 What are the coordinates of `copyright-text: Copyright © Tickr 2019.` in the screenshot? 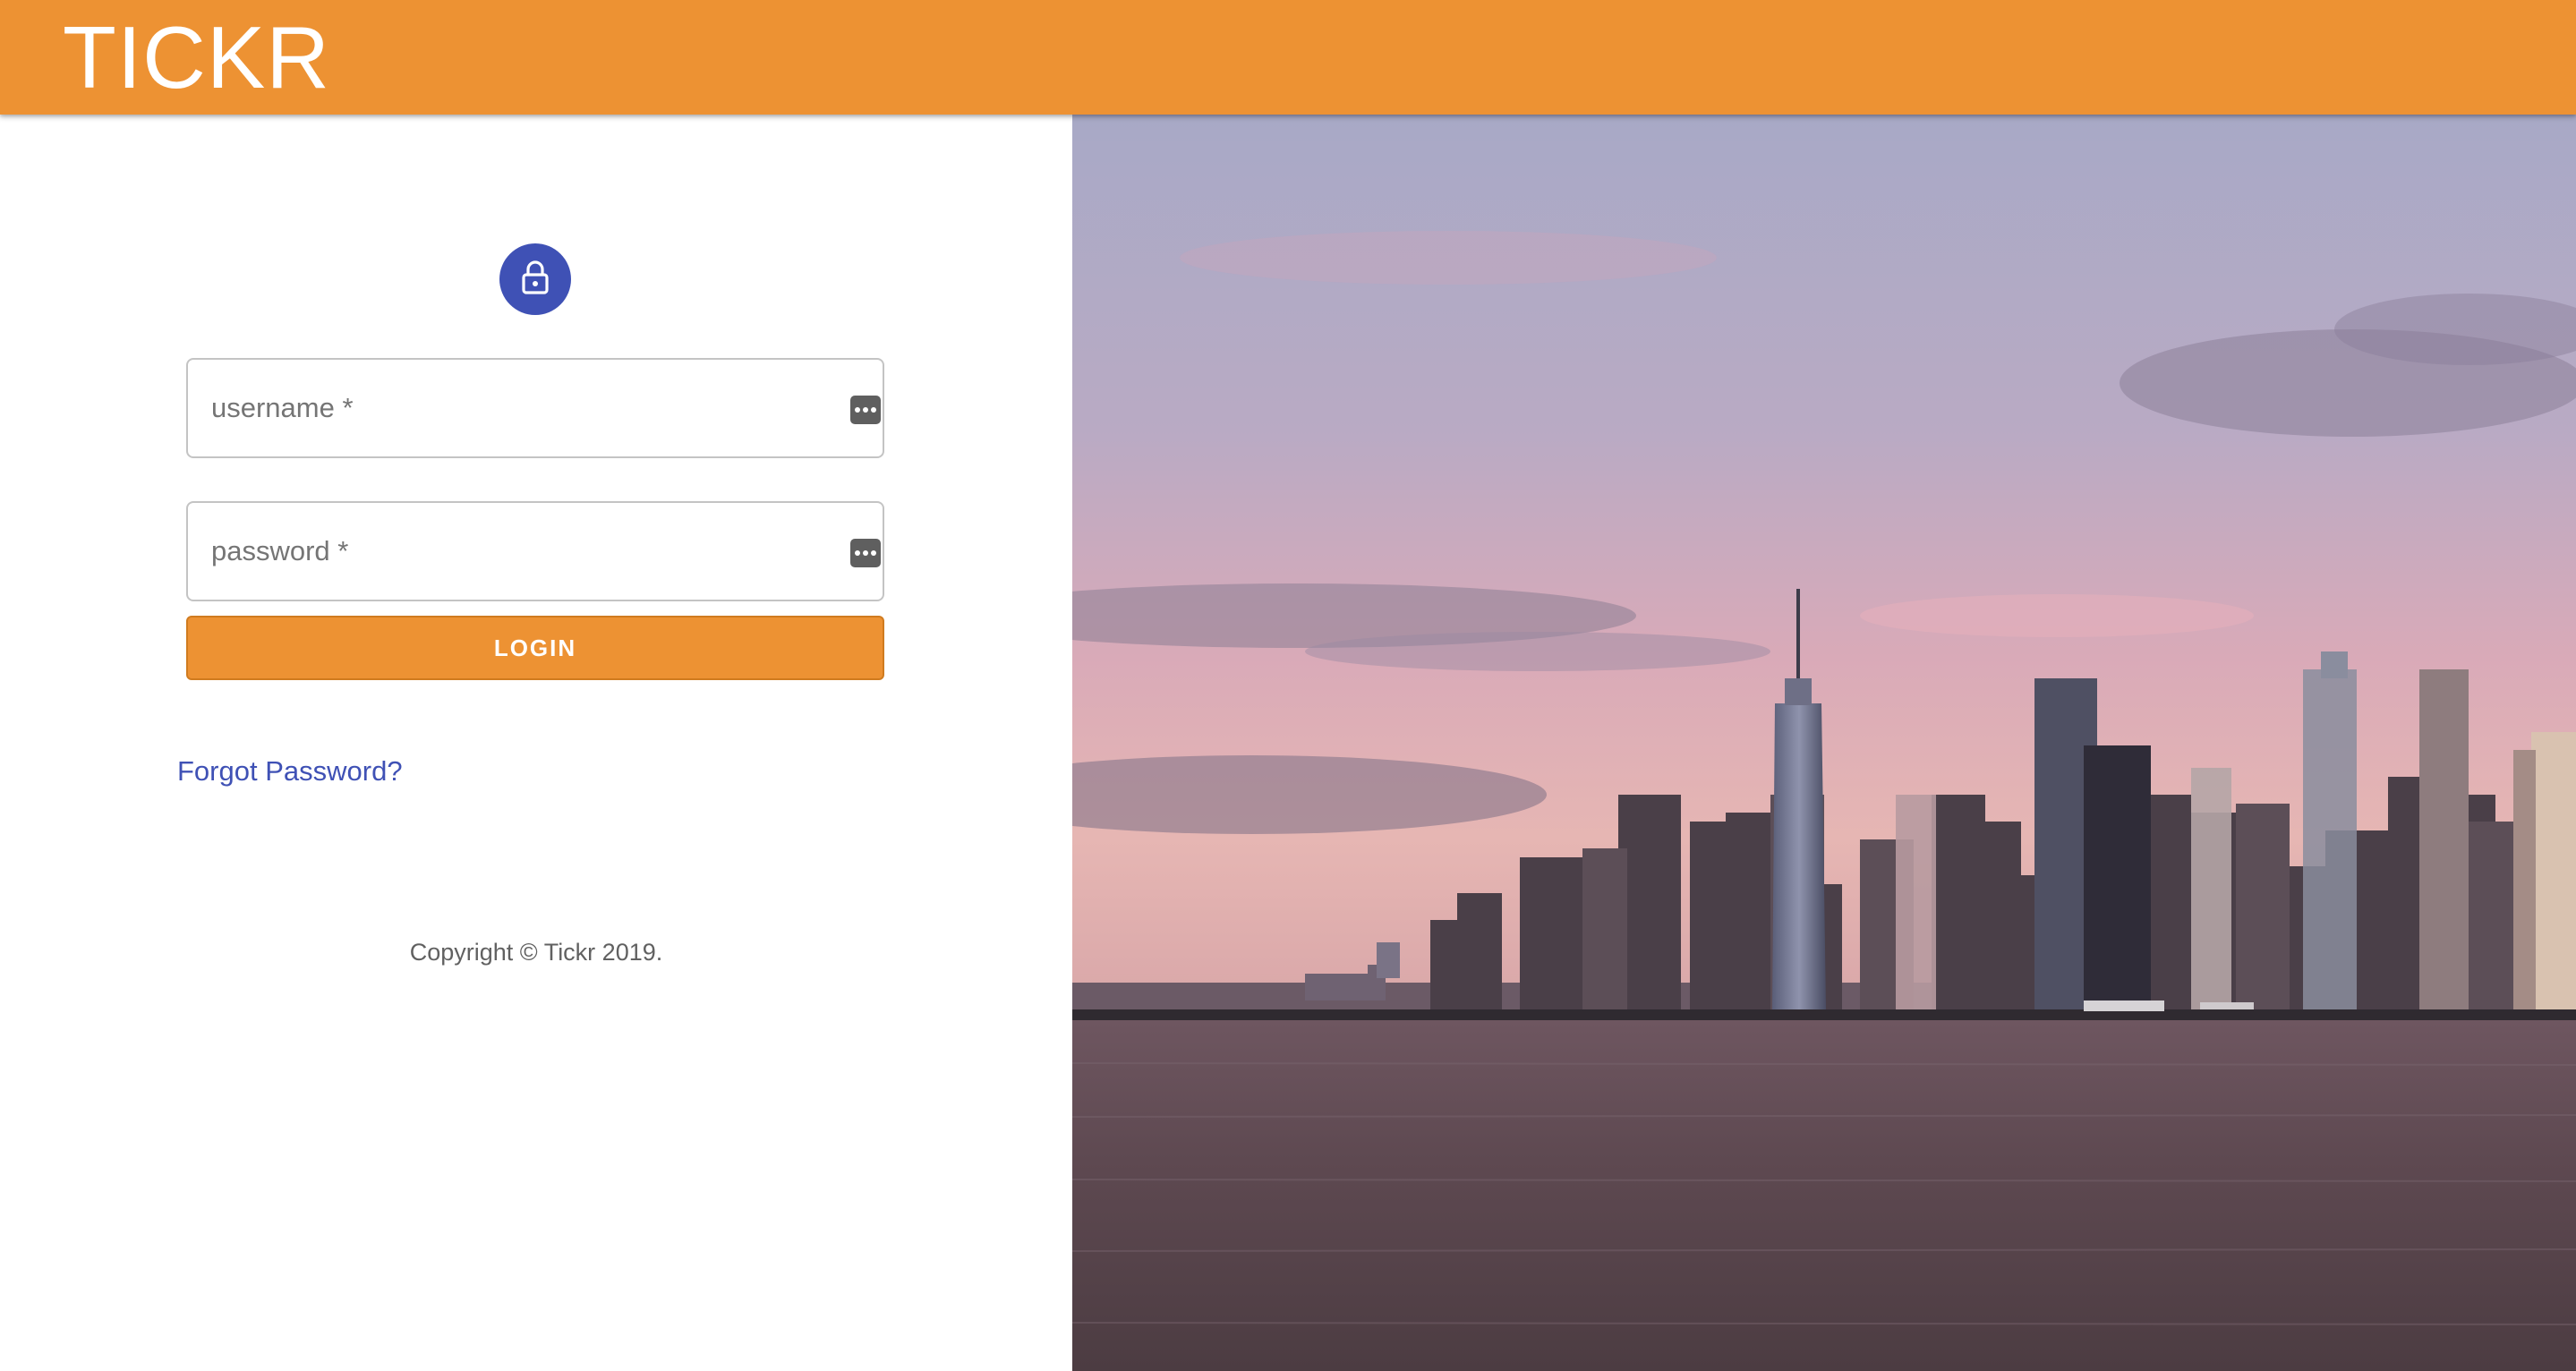 It's located at (536, 952).